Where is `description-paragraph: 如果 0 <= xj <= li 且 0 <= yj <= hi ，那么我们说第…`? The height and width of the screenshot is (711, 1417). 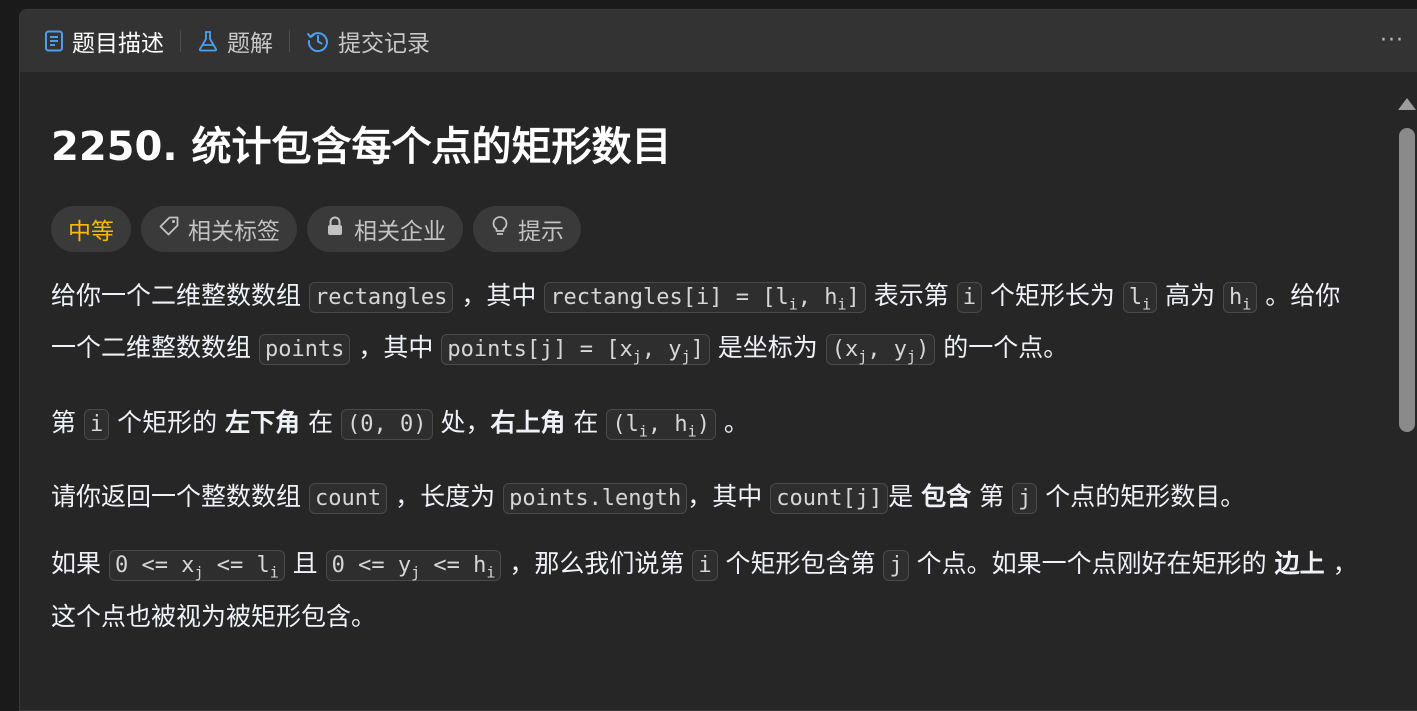
description-paragraph: 如果 0 <= xj <= li 且 0 <= yj <= hi ，那么我们说第… is located at coordinates (706, 589).